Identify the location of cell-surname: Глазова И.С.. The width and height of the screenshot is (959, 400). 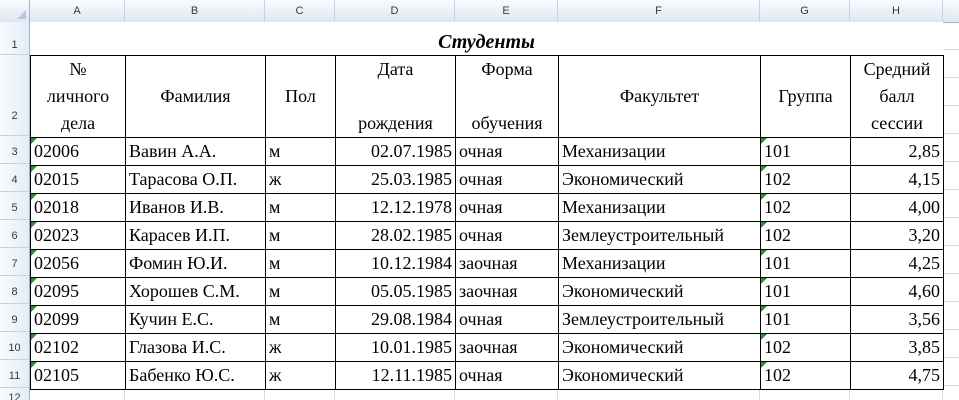
(195, 347).